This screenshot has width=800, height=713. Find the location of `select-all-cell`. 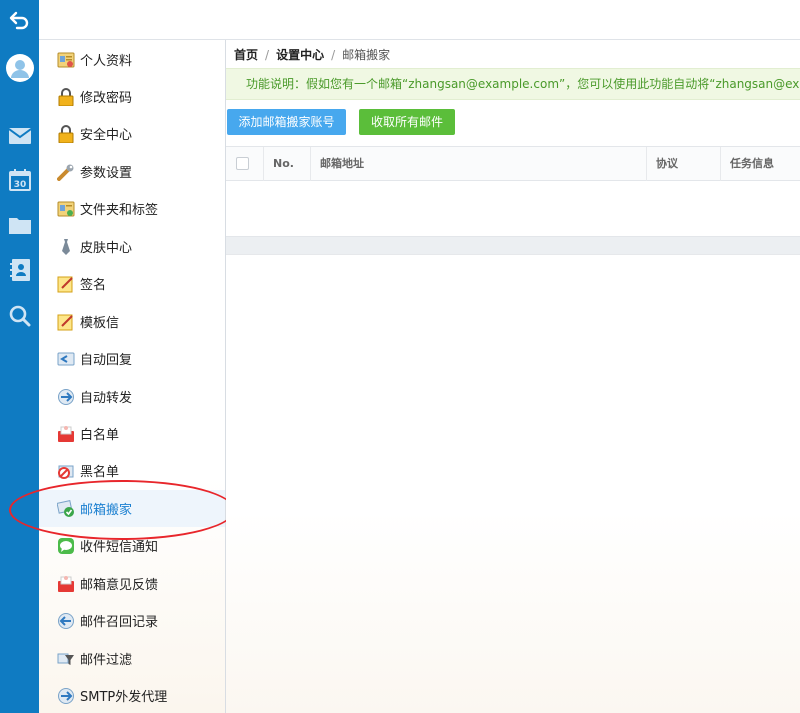

select-all-cell is located at coordinates (244, 164).